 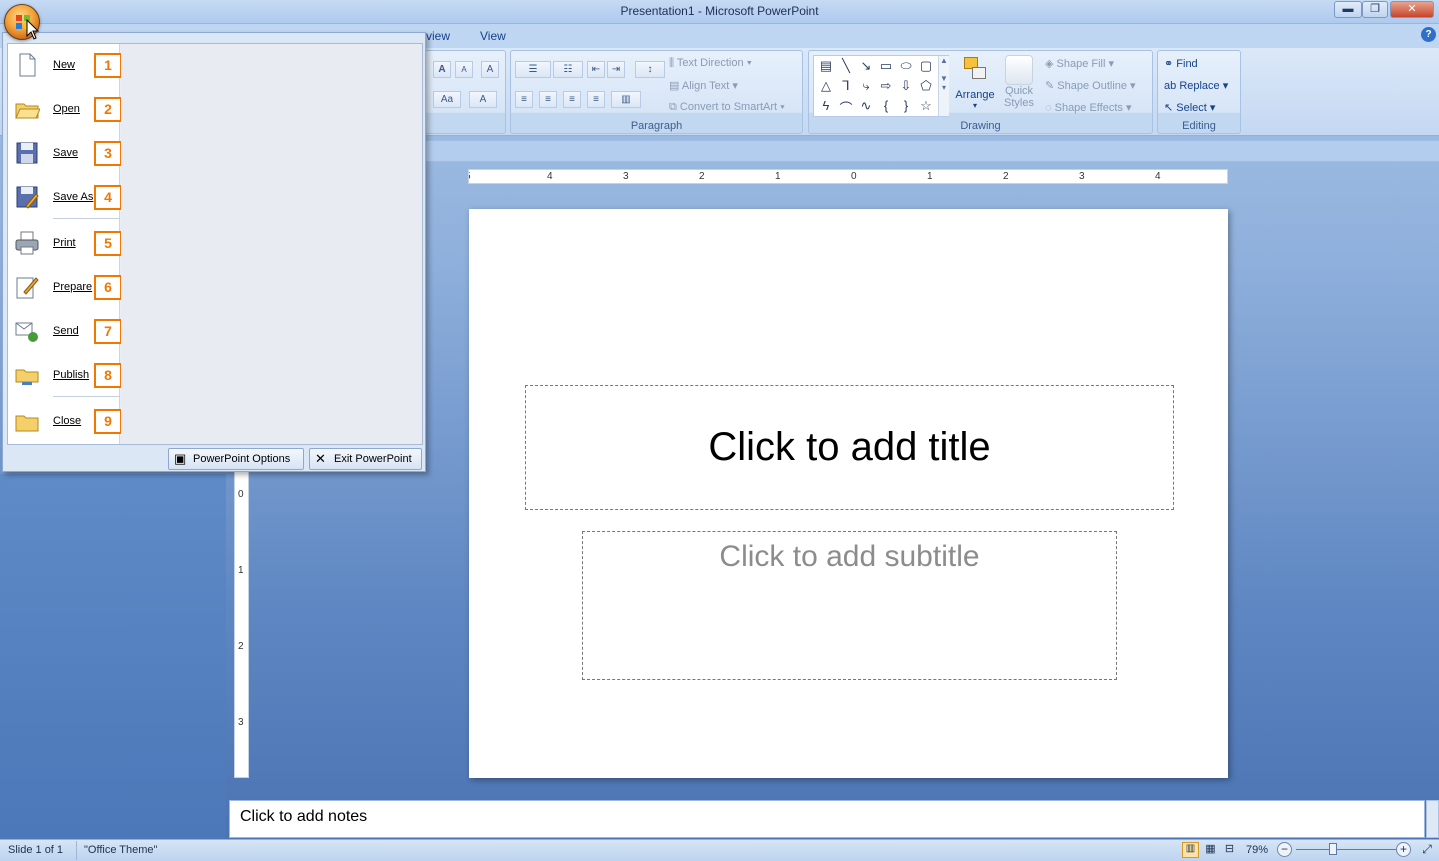 What do you see at coordinates (1158, 176) in the screenshot?
I see `h-ruler-tick: 4` at bounding box center [1158, 176].